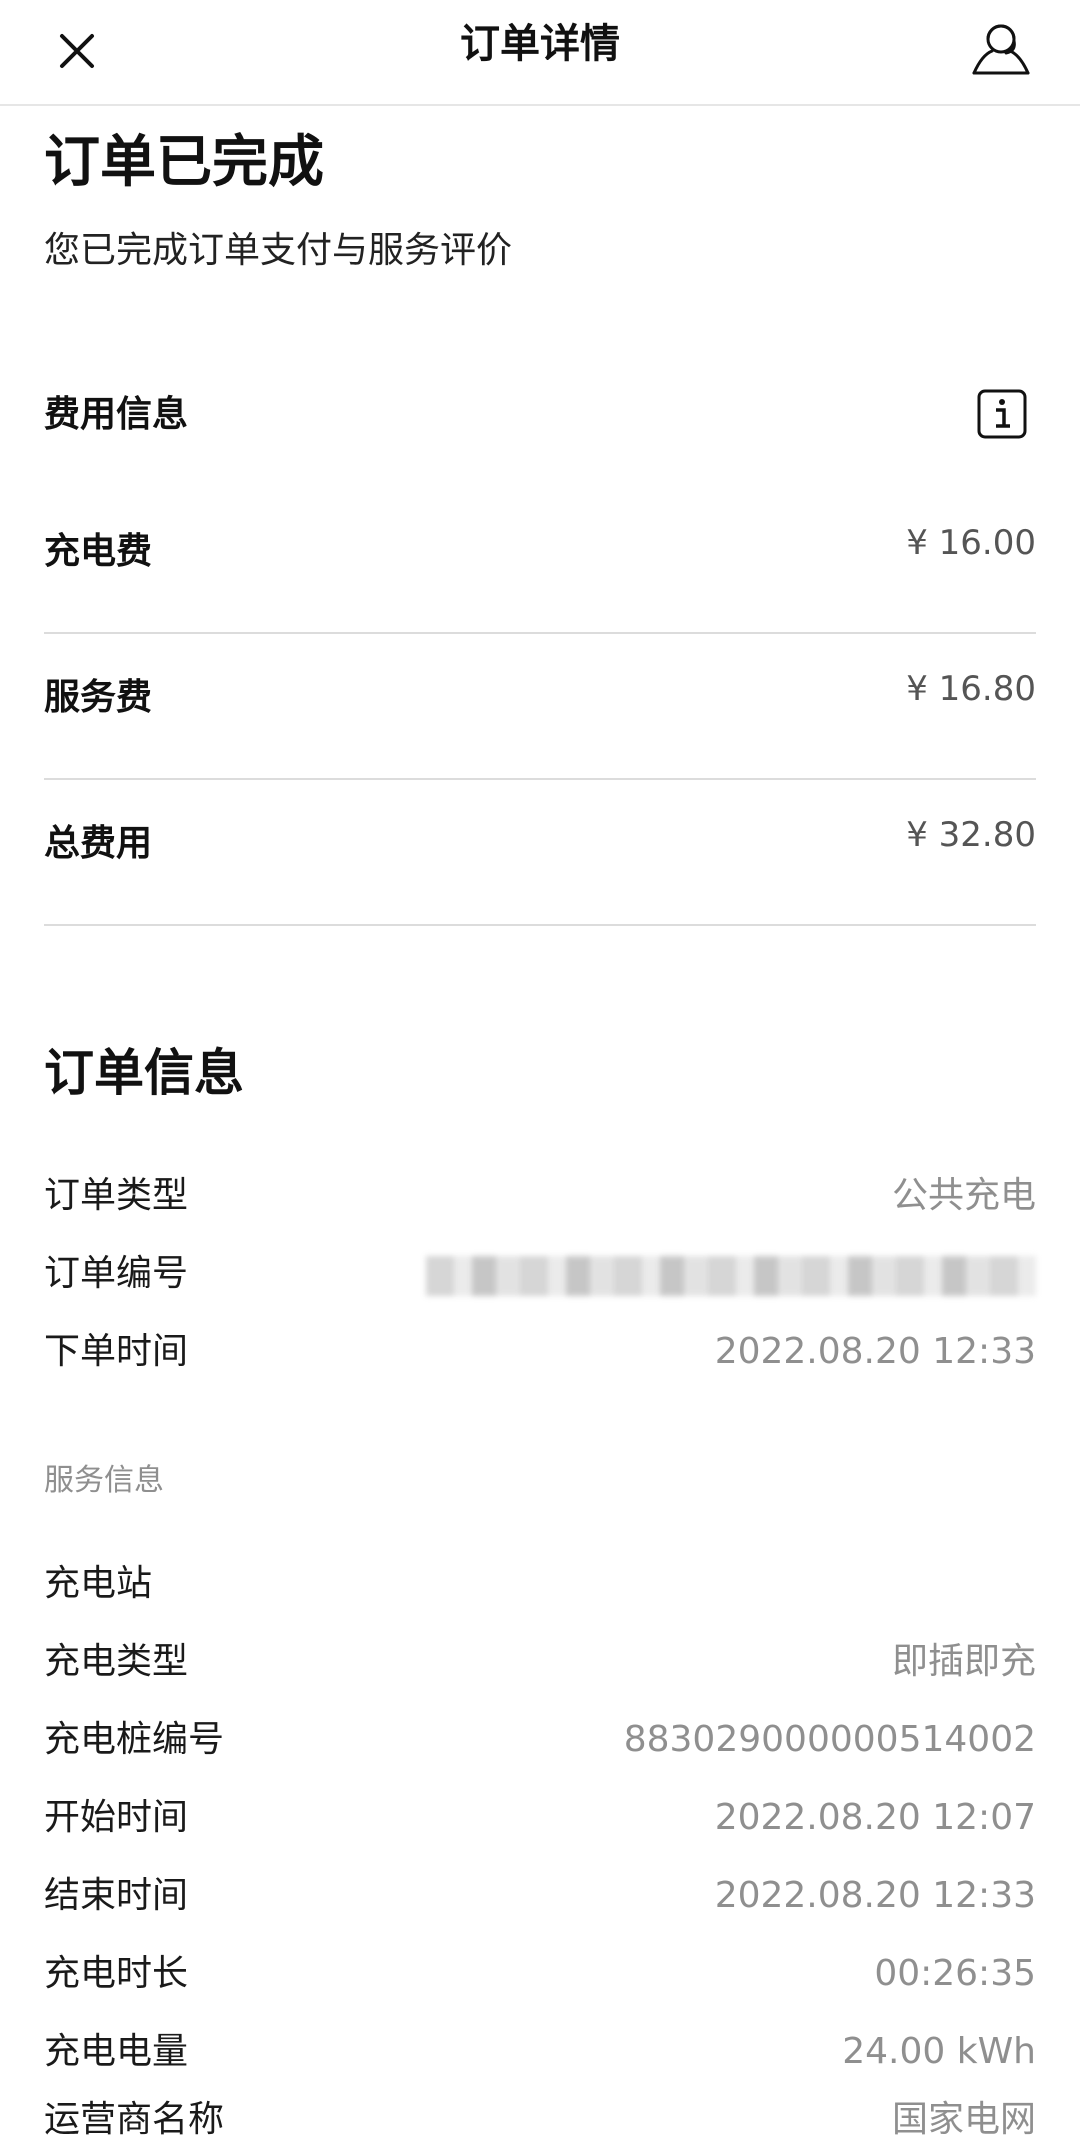 This screenshot has width=1080, height=2150. I want to click on order-time-row: 下单时间 2022.08.20 12:33, so click(540, 1352).